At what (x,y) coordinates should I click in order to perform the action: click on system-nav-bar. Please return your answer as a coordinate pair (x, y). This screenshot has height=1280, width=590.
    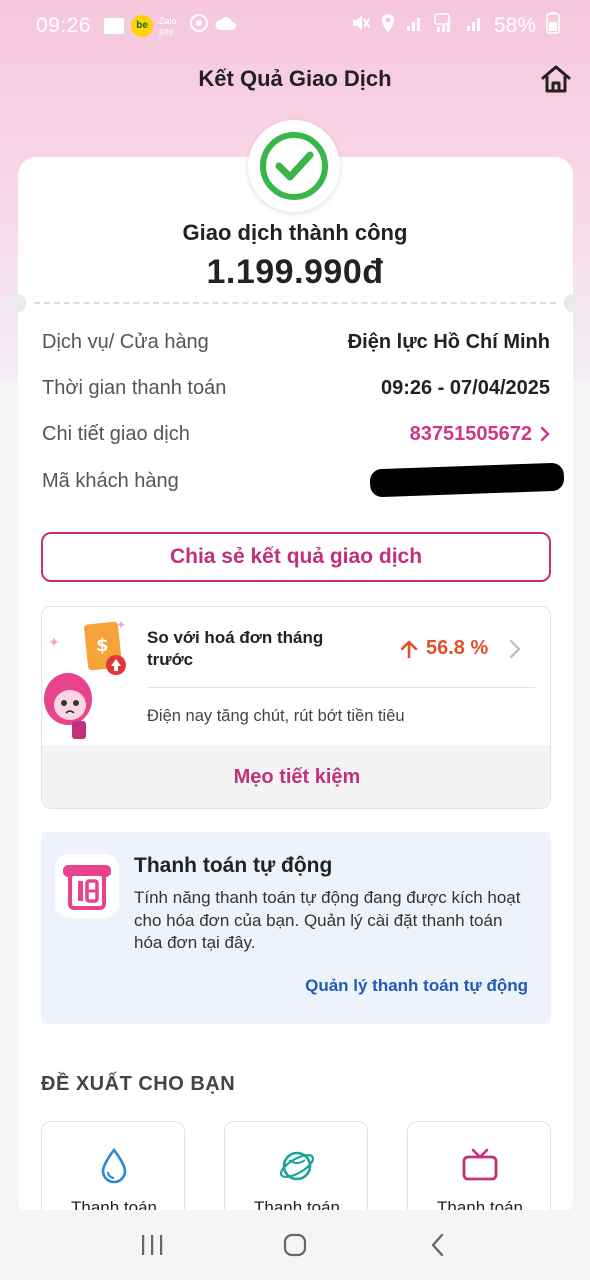
    Looking at the image, I should click on (295, 1245).